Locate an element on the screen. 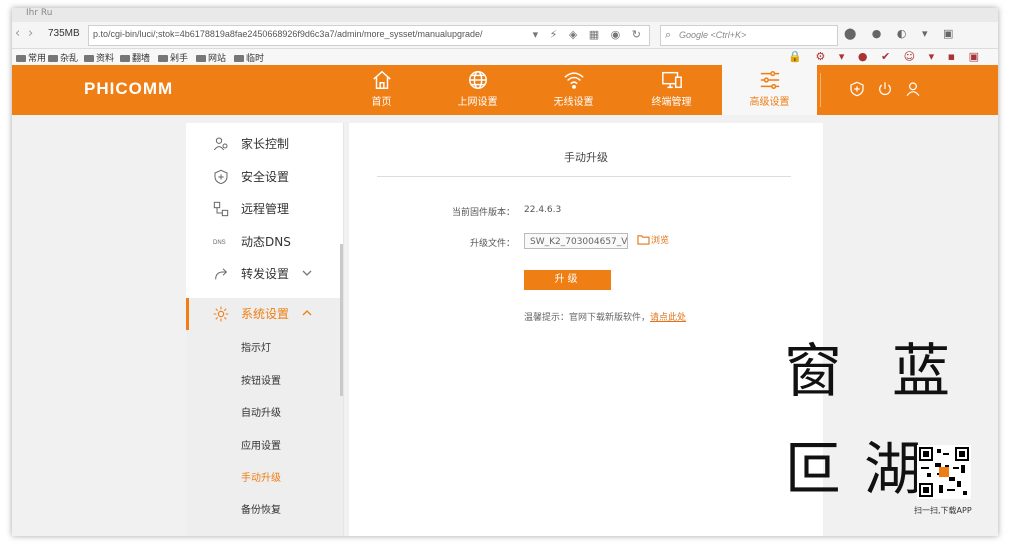  download-link: 请点此处 is located at coordinates (668, 318).